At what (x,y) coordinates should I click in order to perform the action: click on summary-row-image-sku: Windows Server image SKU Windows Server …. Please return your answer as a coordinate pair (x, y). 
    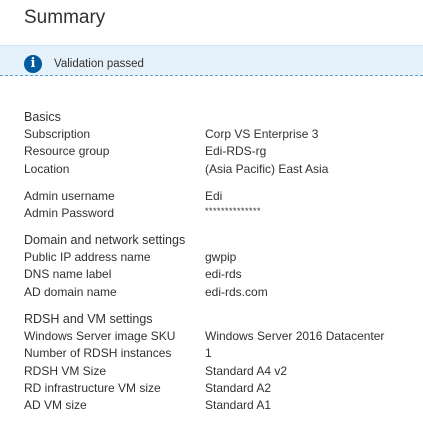
    Looking at the image, I should click on (219, 336).